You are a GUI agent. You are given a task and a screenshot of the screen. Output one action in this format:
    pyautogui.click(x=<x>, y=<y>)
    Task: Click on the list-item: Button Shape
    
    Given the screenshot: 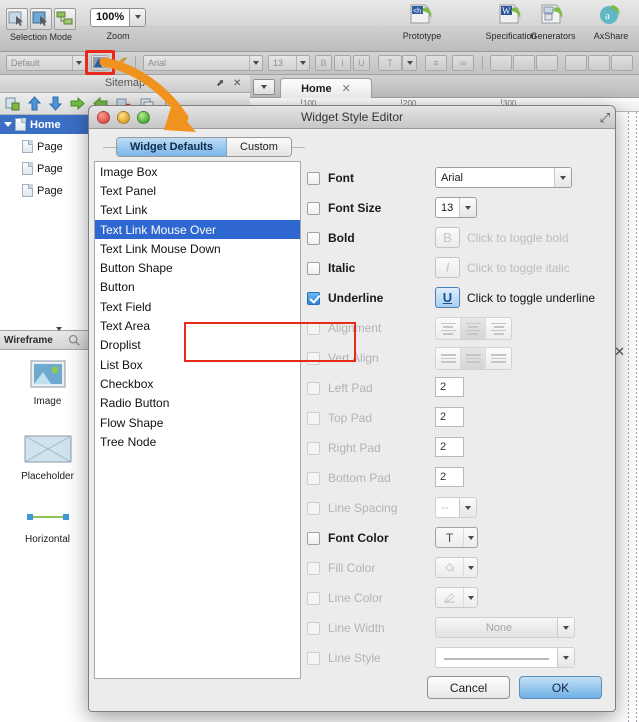 What is the action you would take?
    pyautogui.click(x=197, y=267)
    